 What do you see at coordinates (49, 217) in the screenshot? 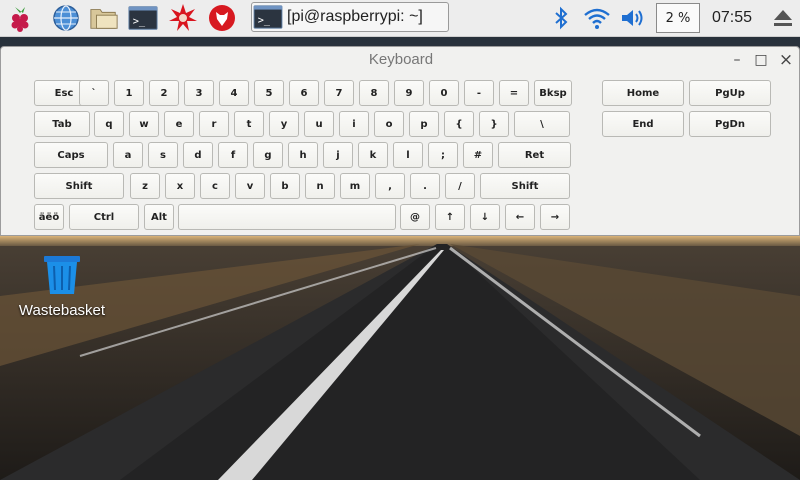
I see `key-accents: äëö` at bounding box center [49, 217].